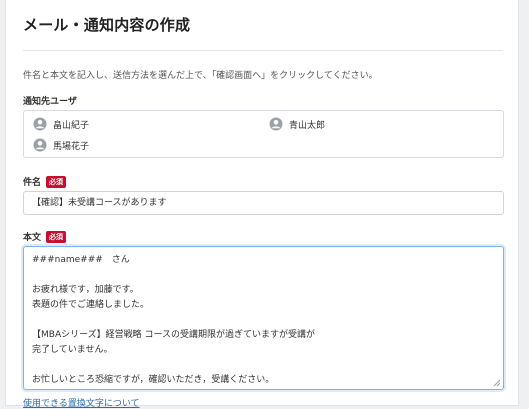  I want to click on body-label-text: 本文, so click(32, 238).